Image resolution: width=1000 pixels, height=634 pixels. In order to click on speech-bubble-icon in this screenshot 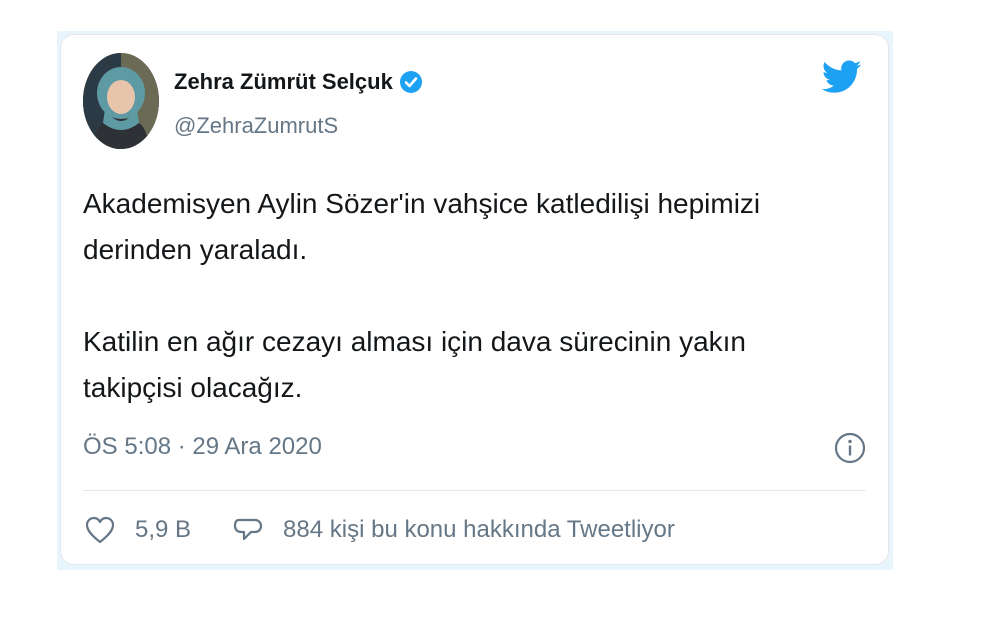, I will do `click(248, 529)`.